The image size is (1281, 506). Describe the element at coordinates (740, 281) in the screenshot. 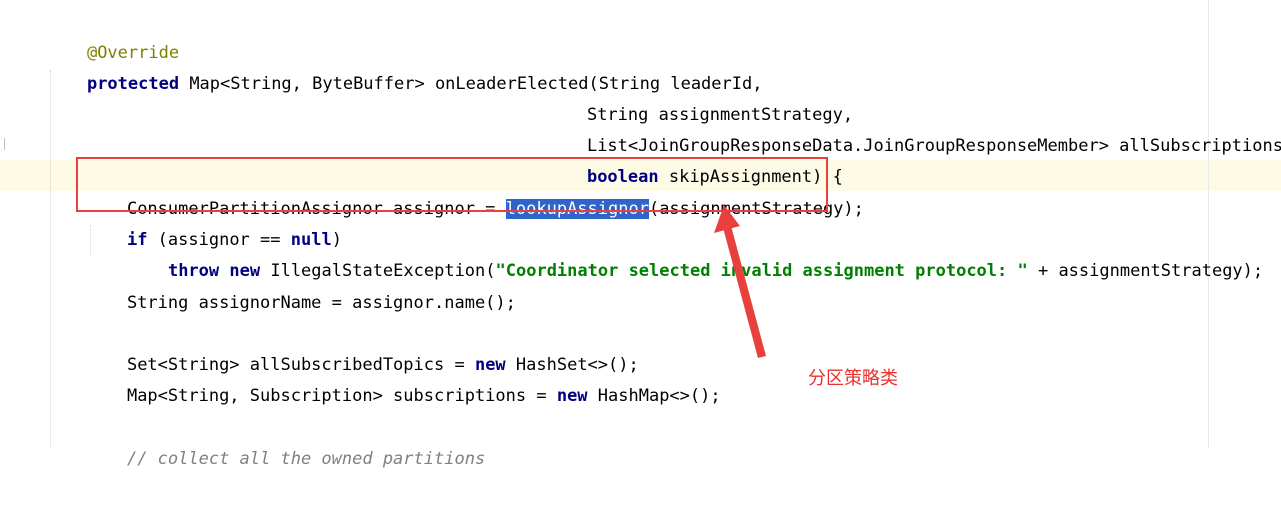

I see `annotation-arrow-icon` at that location.